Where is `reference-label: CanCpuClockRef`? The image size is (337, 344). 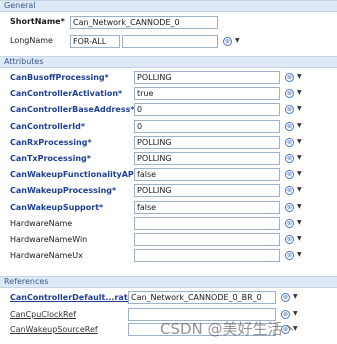
reference-label: CanCpuClockRef is located at coordinates (43, 314).